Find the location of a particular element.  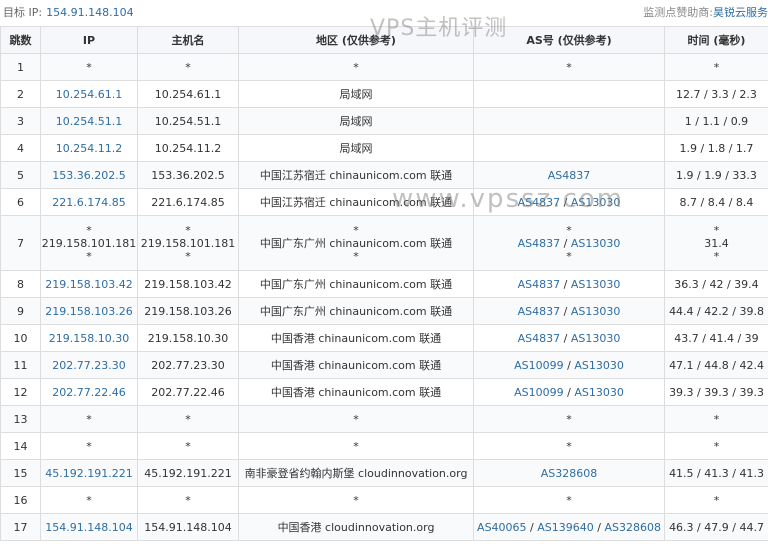

hostname-cell: 10.254.51.1 is located at coordinates (188, 121).